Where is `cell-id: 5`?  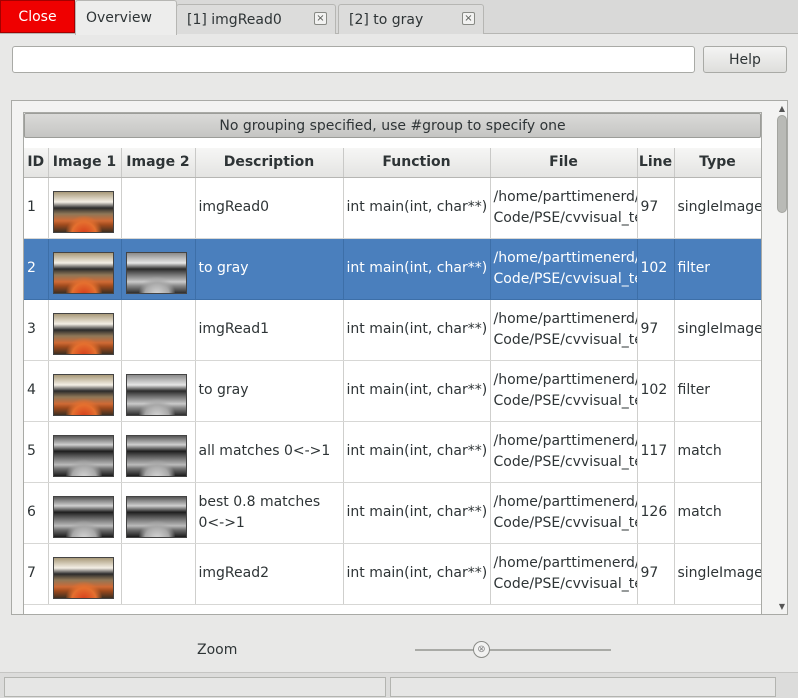
cell-id: 5 is located at coordinates (36, 452).